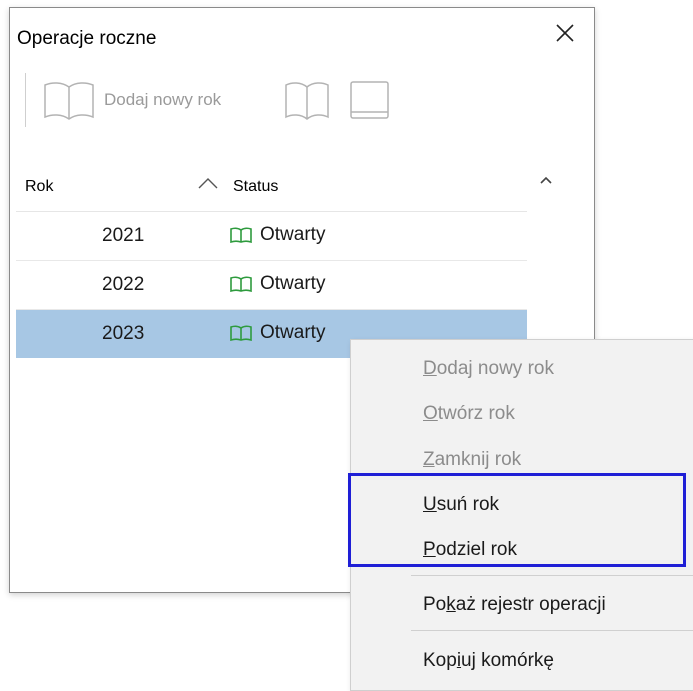 The height and width of the screenshot is (691, 693). What do you see at coordinates (469, 414) in the screenshot?
I see `menu-item-open-year: Otwórz rok` at bounding box center [469, 414].